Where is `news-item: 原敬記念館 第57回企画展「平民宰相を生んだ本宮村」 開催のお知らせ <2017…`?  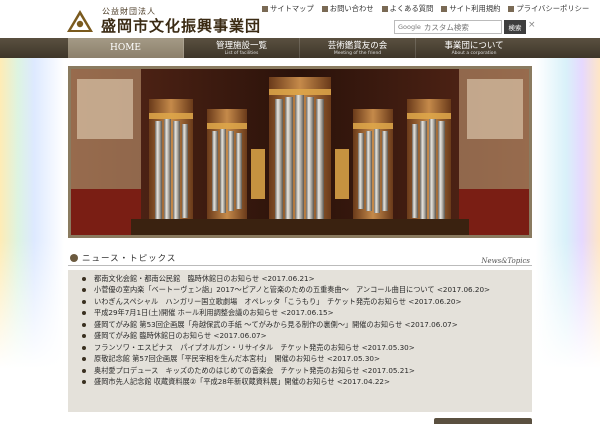 news-item: 原敬記念館 第57回企画展「平民宰相を生んだ本宮村」 開催のお知らせ <2017… is located at coordinates (300, 360).